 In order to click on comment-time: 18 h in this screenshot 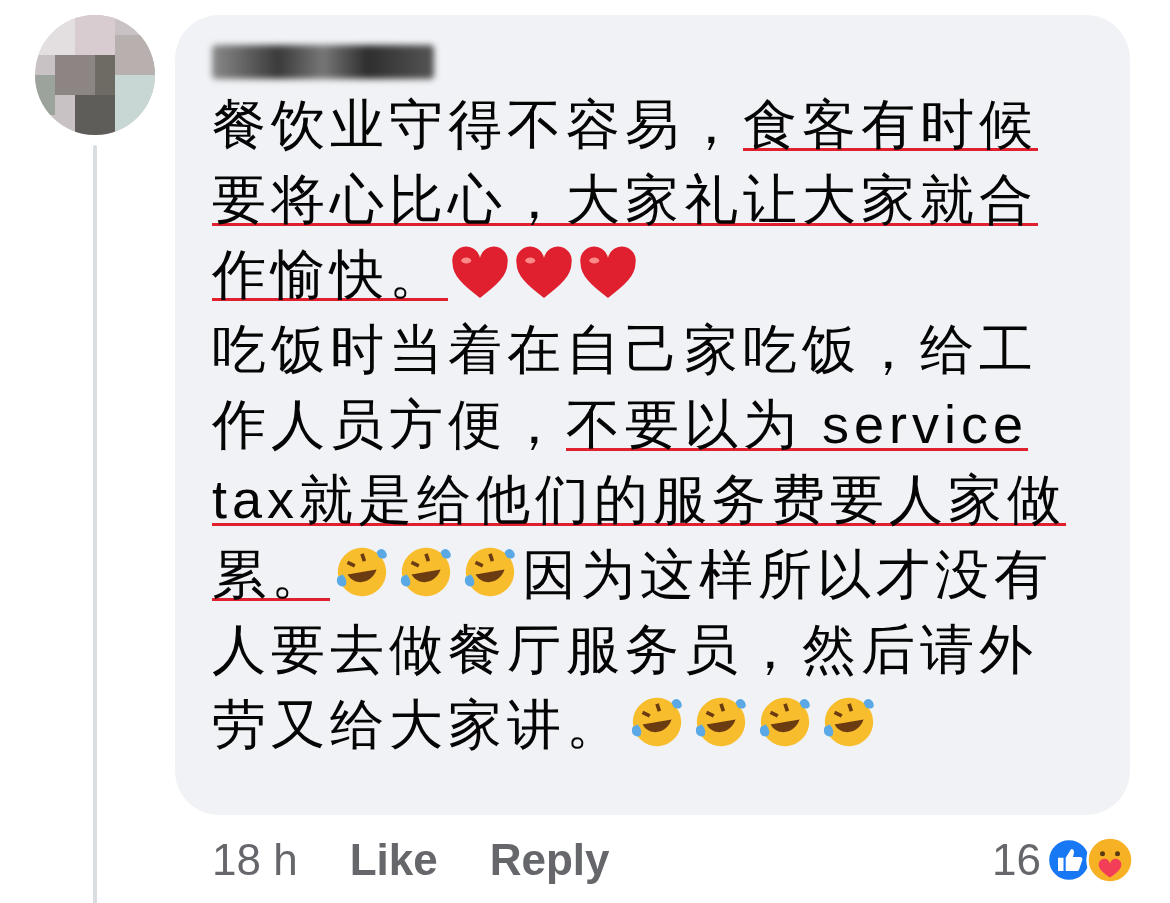, I will do `click(255, 860)`.